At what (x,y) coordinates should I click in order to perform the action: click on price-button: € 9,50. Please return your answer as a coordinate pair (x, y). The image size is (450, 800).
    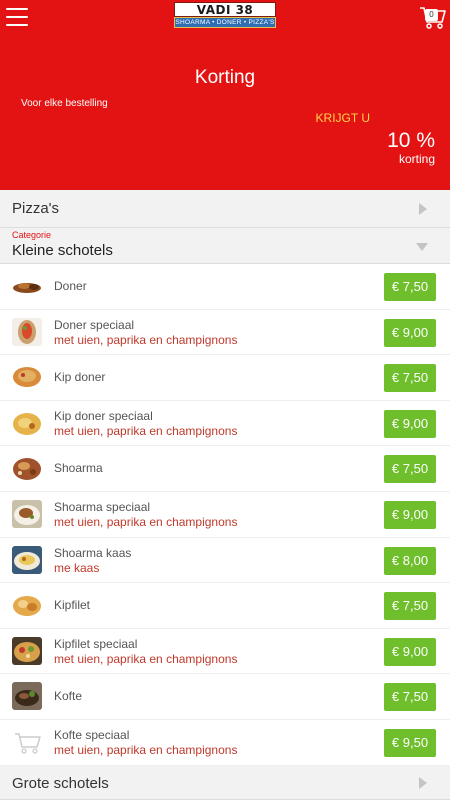
    Looking at the image, I should click on (410, 742).